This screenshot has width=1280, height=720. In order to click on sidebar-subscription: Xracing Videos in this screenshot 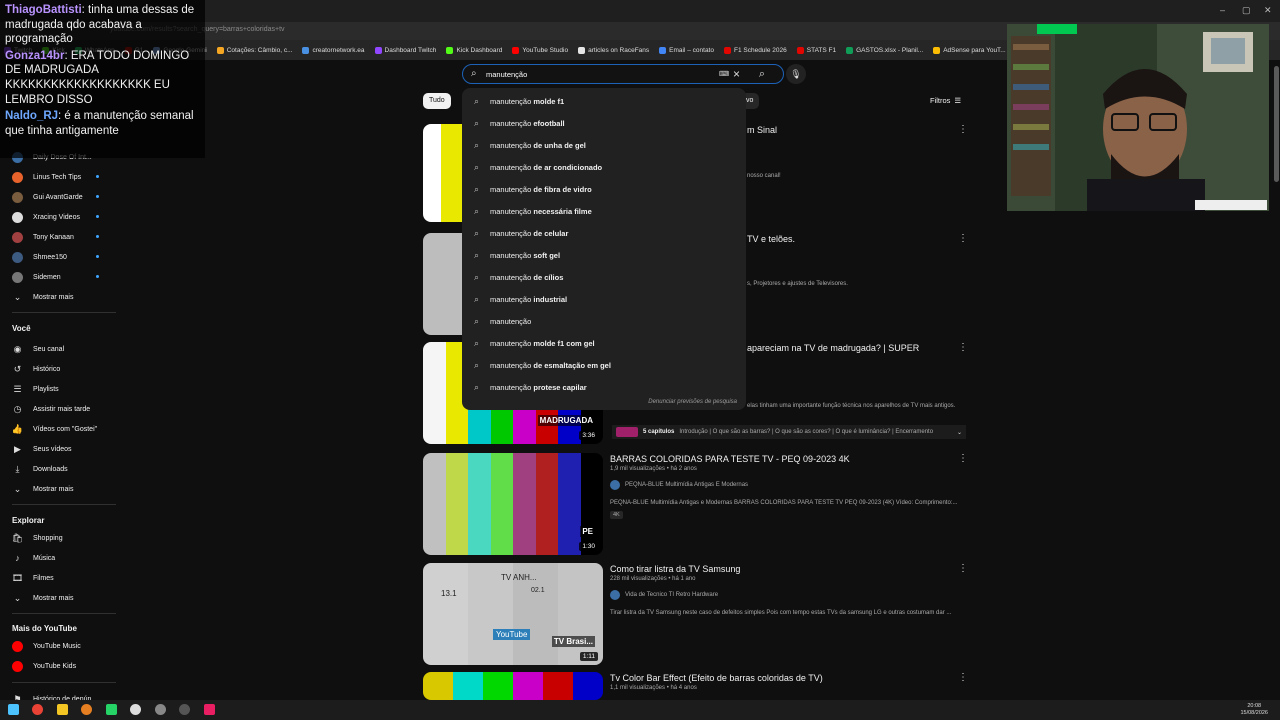, I will do `click(55, 217)`.